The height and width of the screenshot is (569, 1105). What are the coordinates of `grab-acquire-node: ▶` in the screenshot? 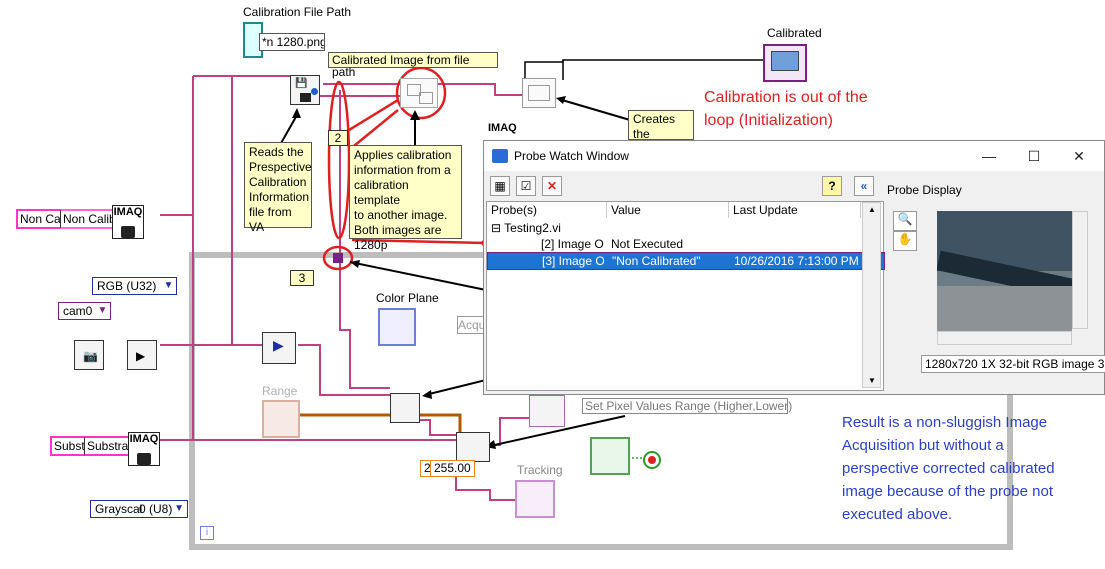 It's located at (279, 348).